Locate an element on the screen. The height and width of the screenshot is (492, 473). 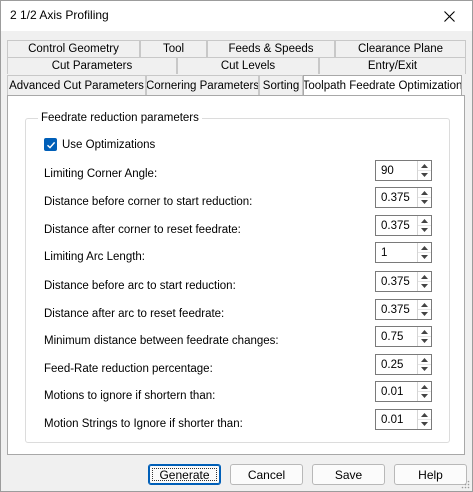
help-button: Help is located at coordinates (430, 474).